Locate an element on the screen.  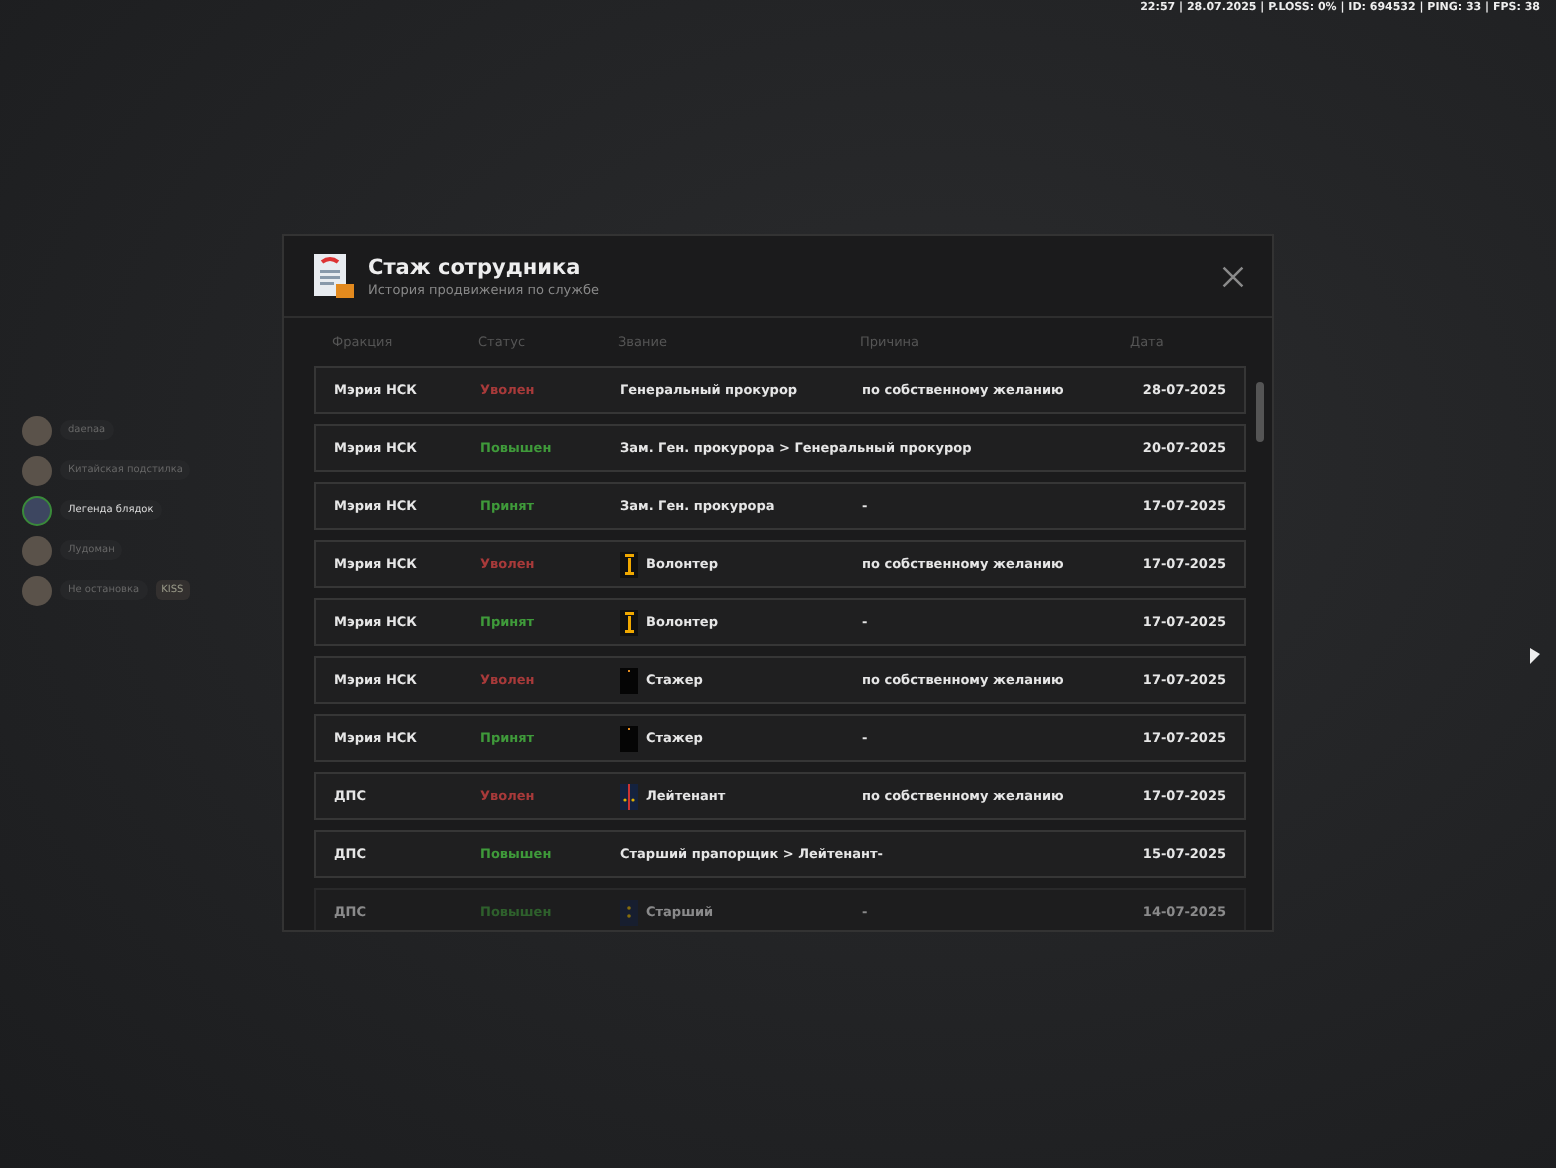
dialog-title: Стаж сотрудника is located at coordinates (475, 267).